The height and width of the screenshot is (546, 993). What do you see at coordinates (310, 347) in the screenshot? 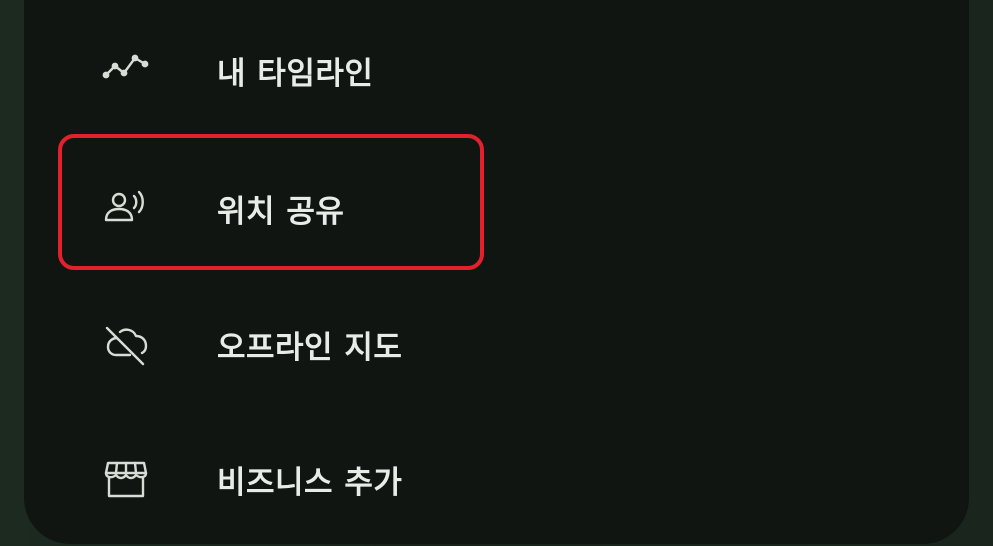
I see `menu-item-label: 오프라인 지도` at bounding box center [310, 347].